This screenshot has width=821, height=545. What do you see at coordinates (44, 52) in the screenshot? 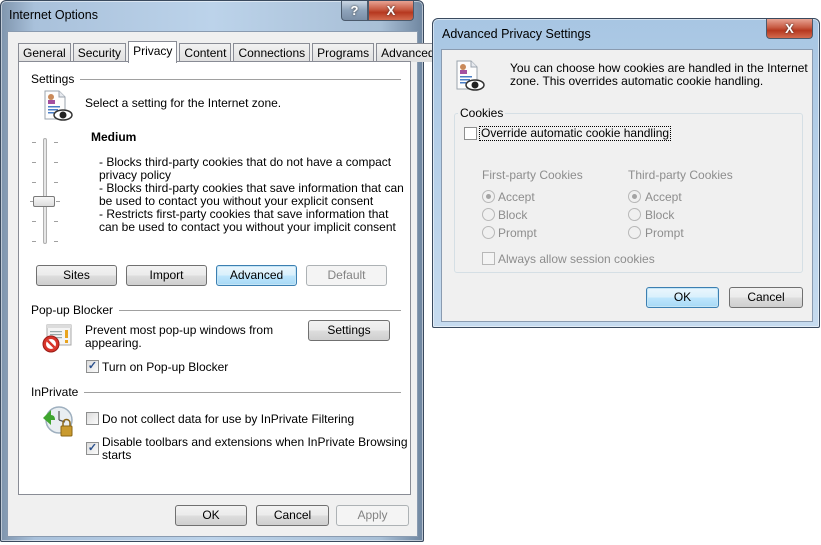
I see `tab-general: General` at bounding box center [44, 52].